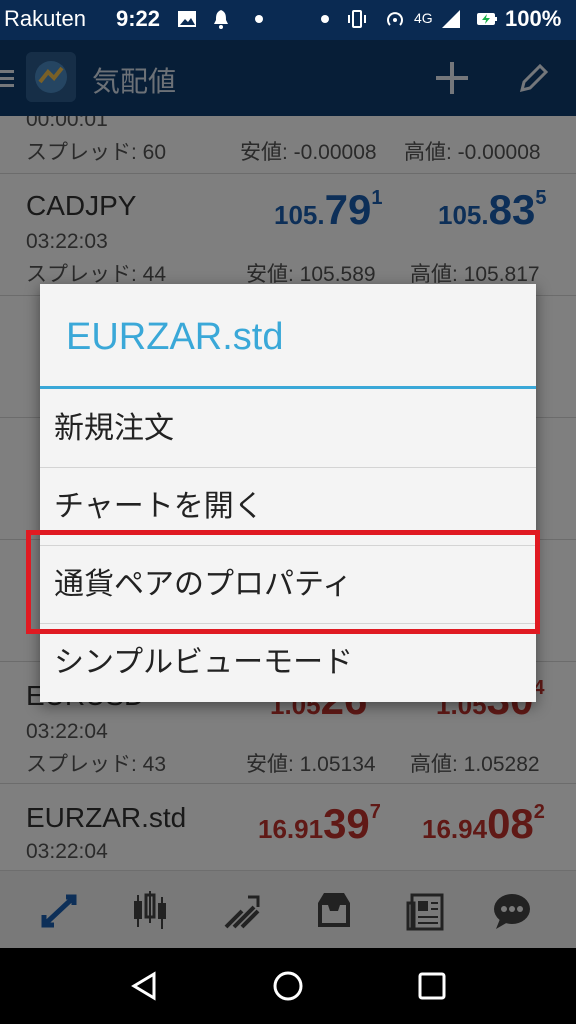  What do you see at coordinates (357, 19) in the screenshot?
I see `vibrate-icon` at bounding box center [357, 19].